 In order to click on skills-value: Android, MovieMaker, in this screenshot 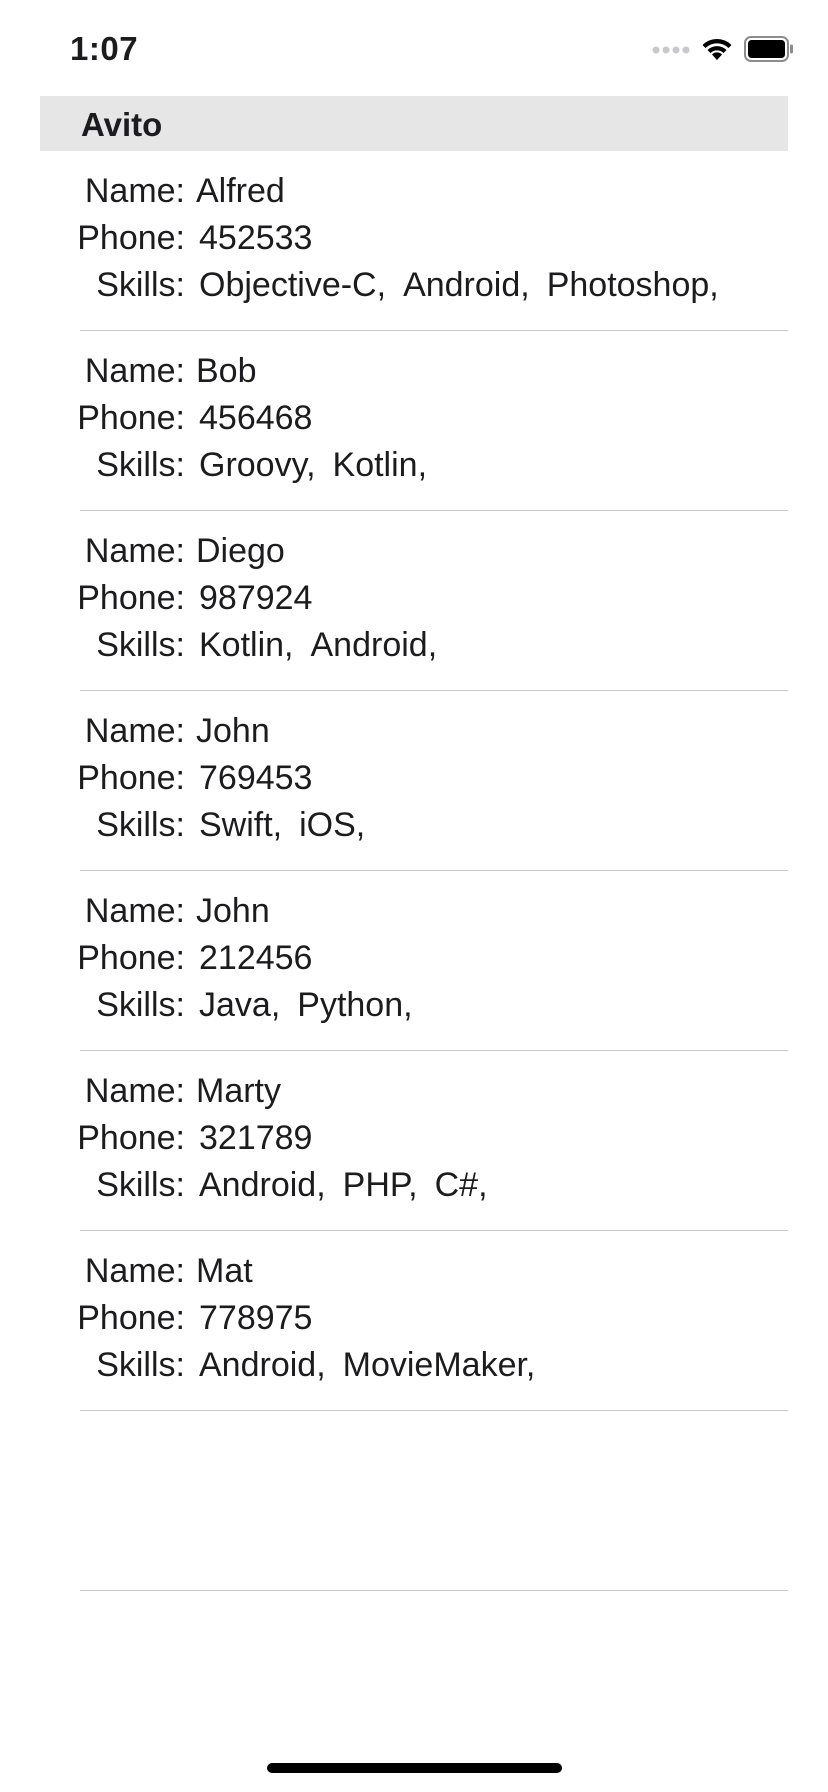, I will do `click(375, 1365)`.